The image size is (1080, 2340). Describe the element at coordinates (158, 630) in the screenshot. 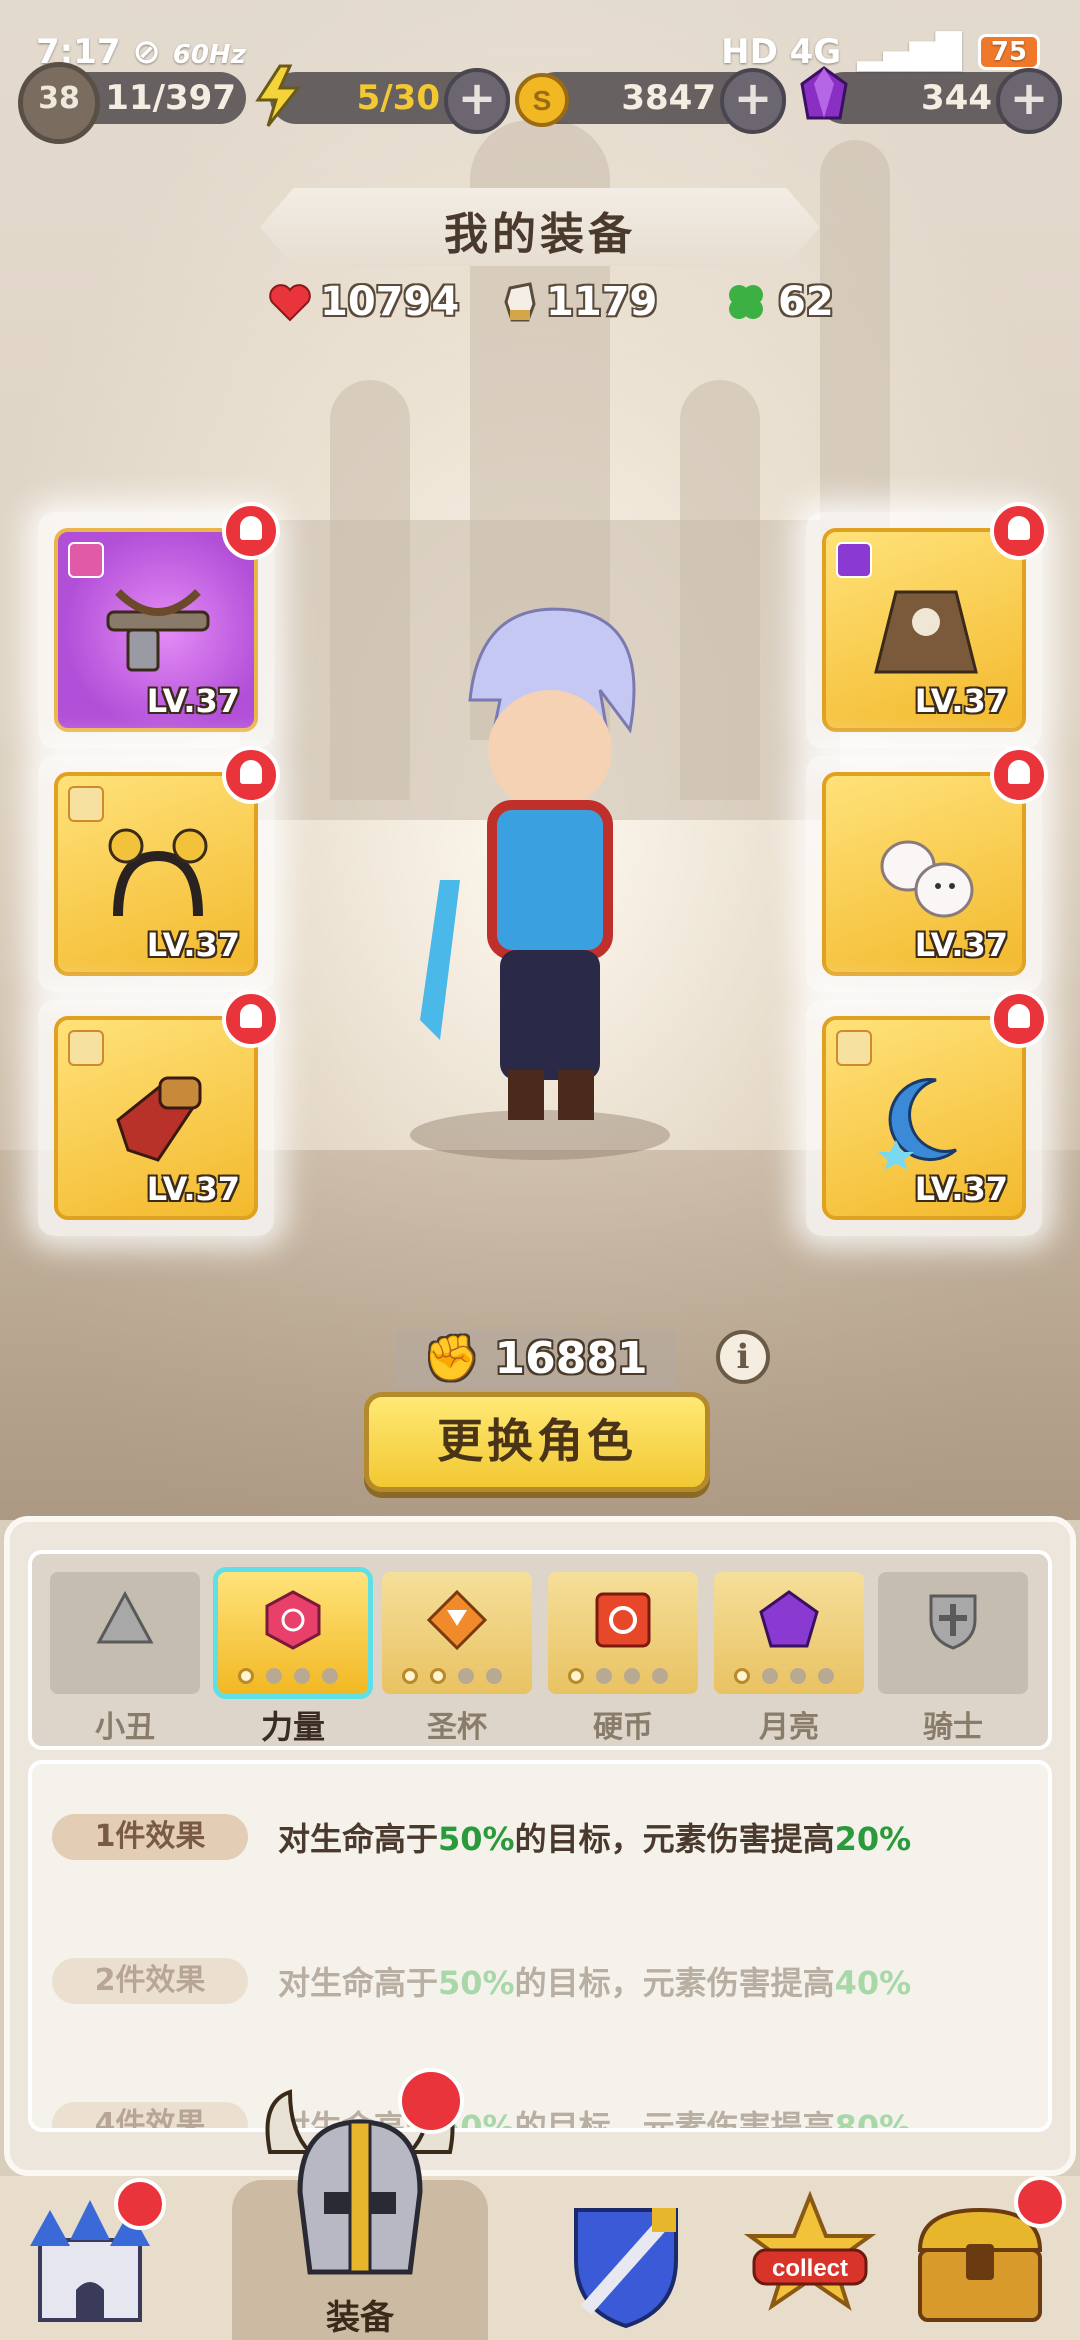

I see `crossbow-icon` at that location.